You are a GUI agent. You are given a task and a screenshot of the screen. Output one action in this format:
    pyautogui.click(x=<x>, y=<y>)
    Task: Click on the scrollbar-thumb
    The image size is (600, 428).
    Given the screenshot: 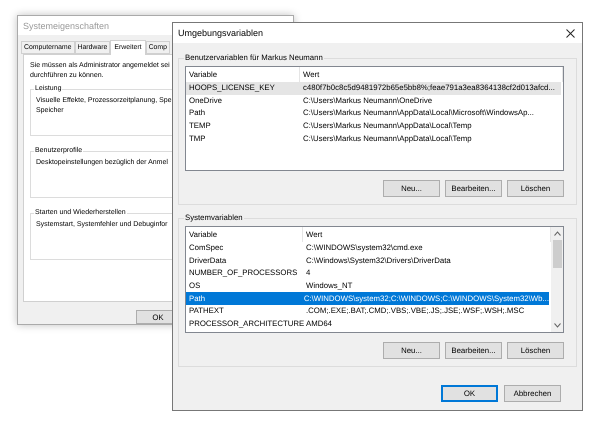 What is the action you would take?
    pyautogui.click(x=557, y=254)
    